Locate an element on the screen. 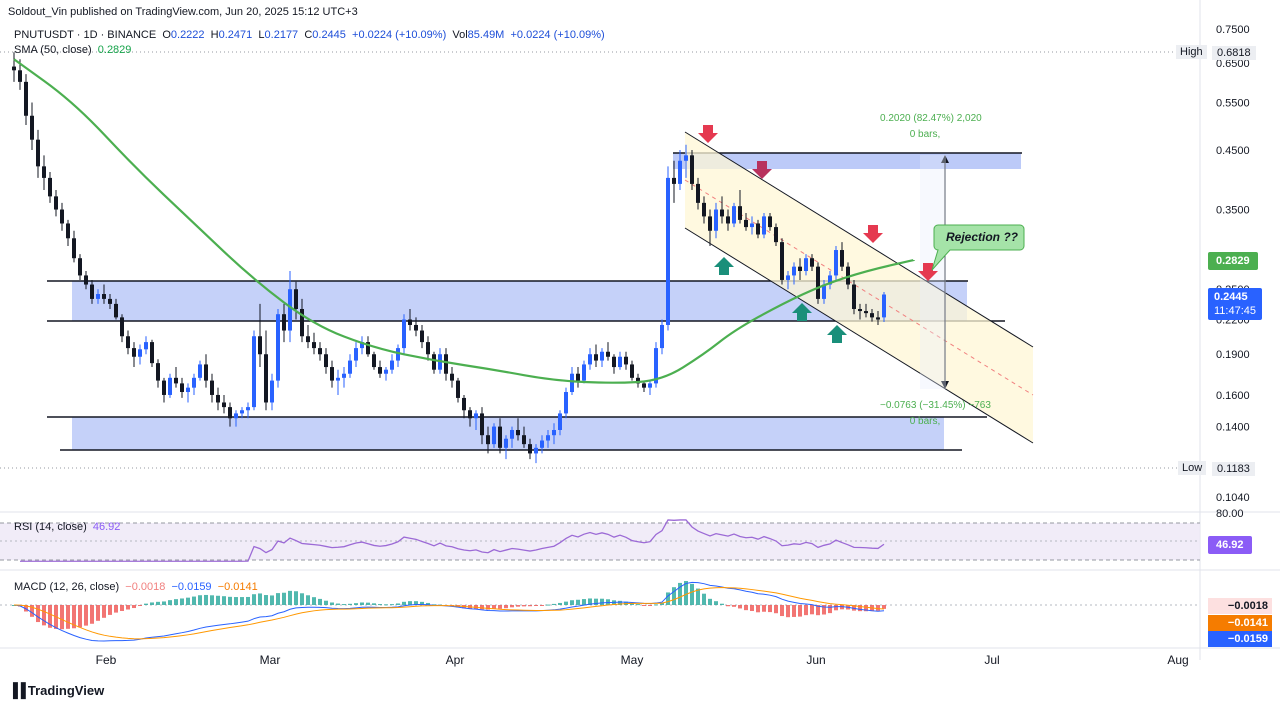 Image resolution: width=1280 pixels, height=703 pixels. macd-hist-tag: −0.0018 is located at coordinates (1240, 606).